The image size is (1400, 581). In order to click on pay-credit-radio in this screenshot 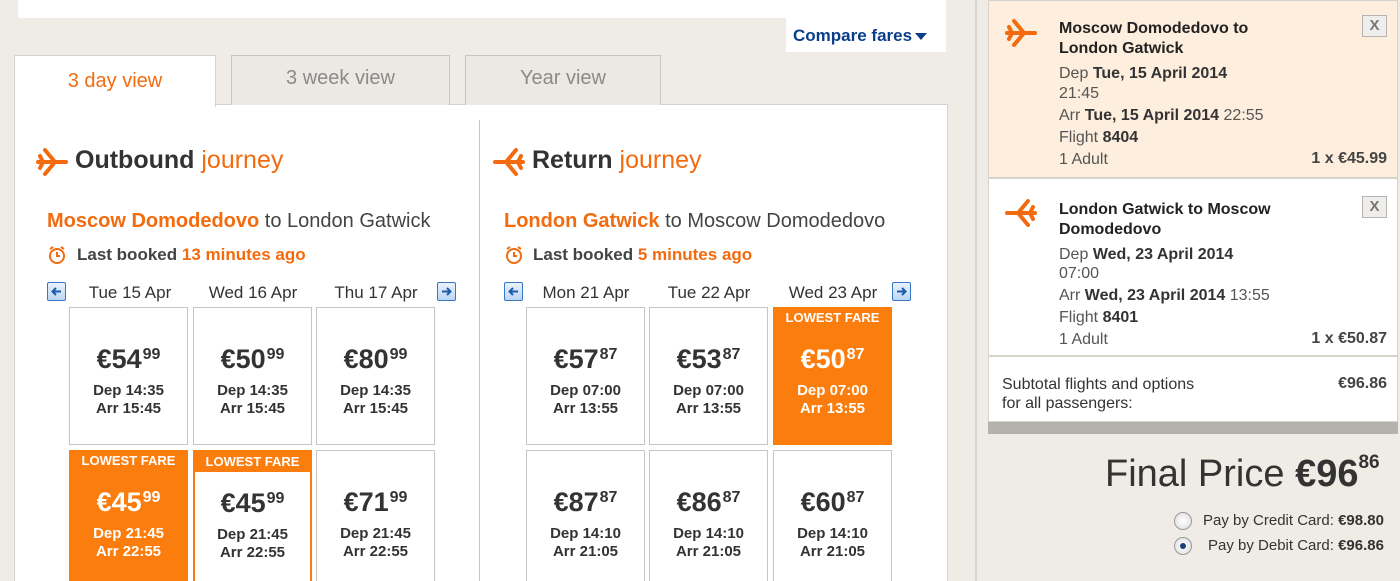, I will do `click(1183, 521)`.